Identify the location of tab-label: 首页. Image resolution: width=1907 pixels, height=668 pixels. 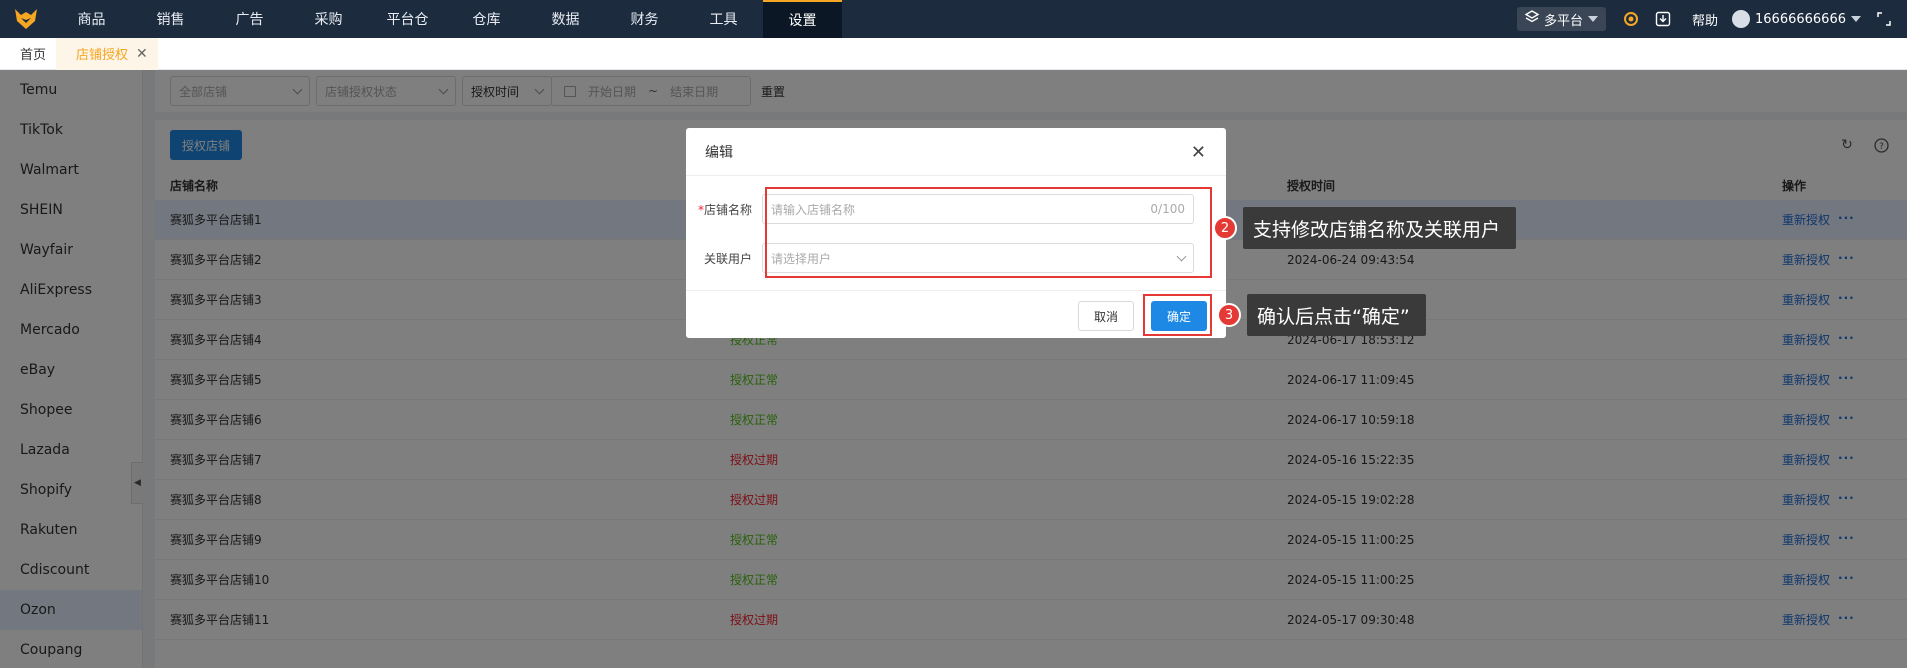
(33, 55).